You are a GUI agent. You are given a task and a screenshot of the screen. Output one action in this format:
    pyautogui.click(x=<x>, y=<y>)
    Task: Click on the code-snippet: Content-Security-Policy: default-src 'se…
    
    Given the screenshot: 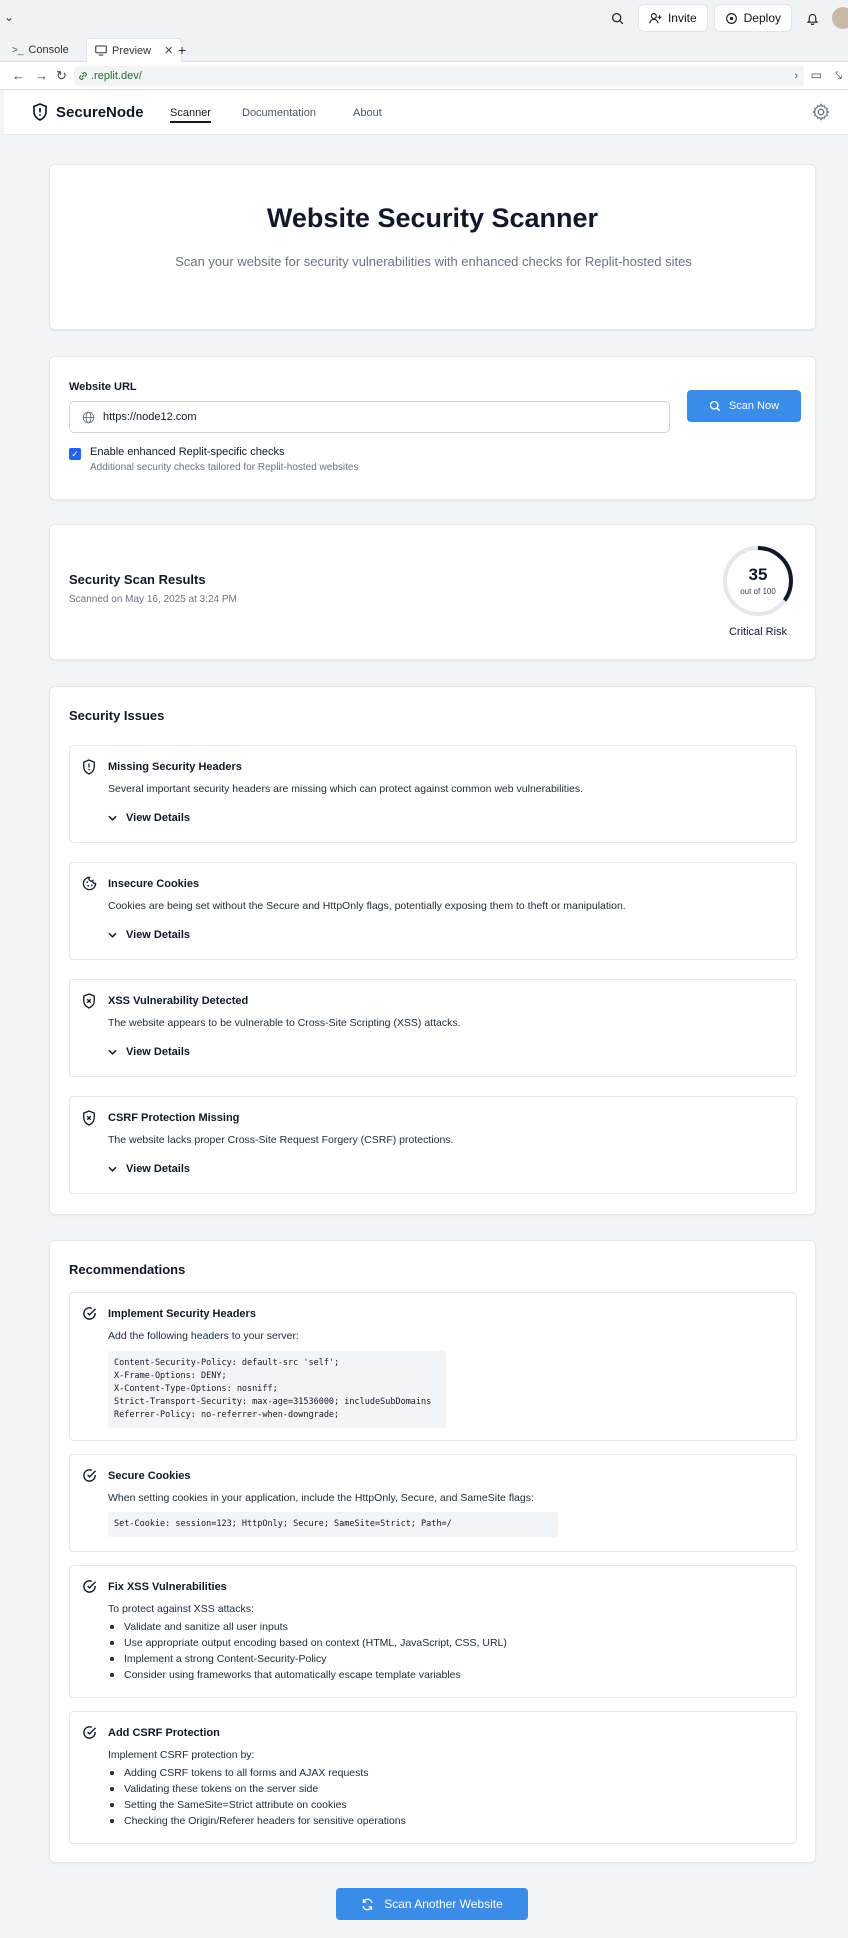 What is the action you would take?
    pyautogui.click(x=277, y=1389)
    